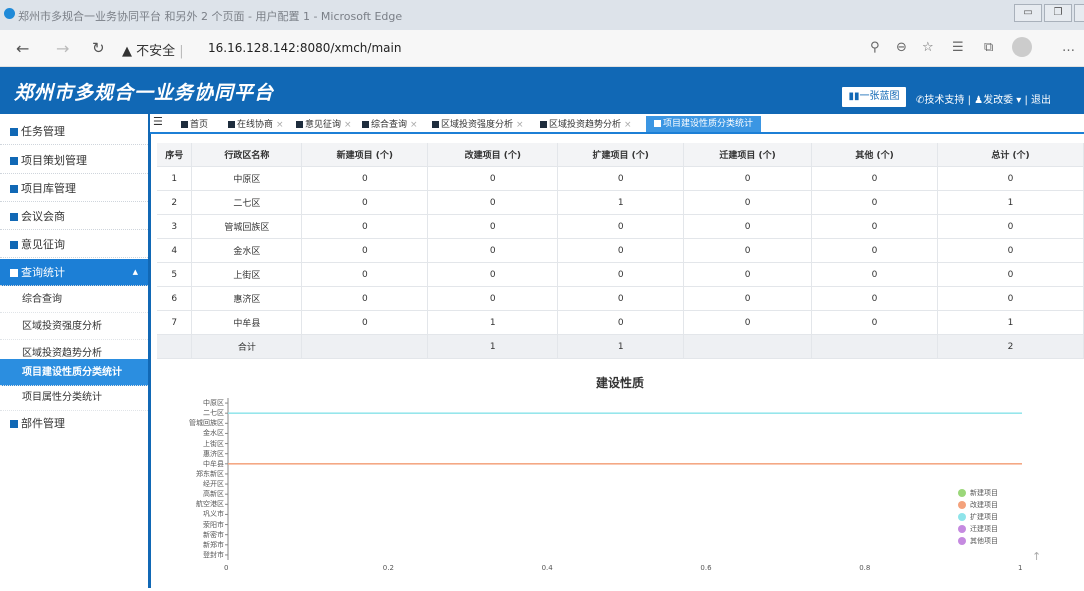  What do you see at coordinates (901, 47) in the screenshot?
I see `zoom-icon: ⊖` at bounding box center [901, 47].